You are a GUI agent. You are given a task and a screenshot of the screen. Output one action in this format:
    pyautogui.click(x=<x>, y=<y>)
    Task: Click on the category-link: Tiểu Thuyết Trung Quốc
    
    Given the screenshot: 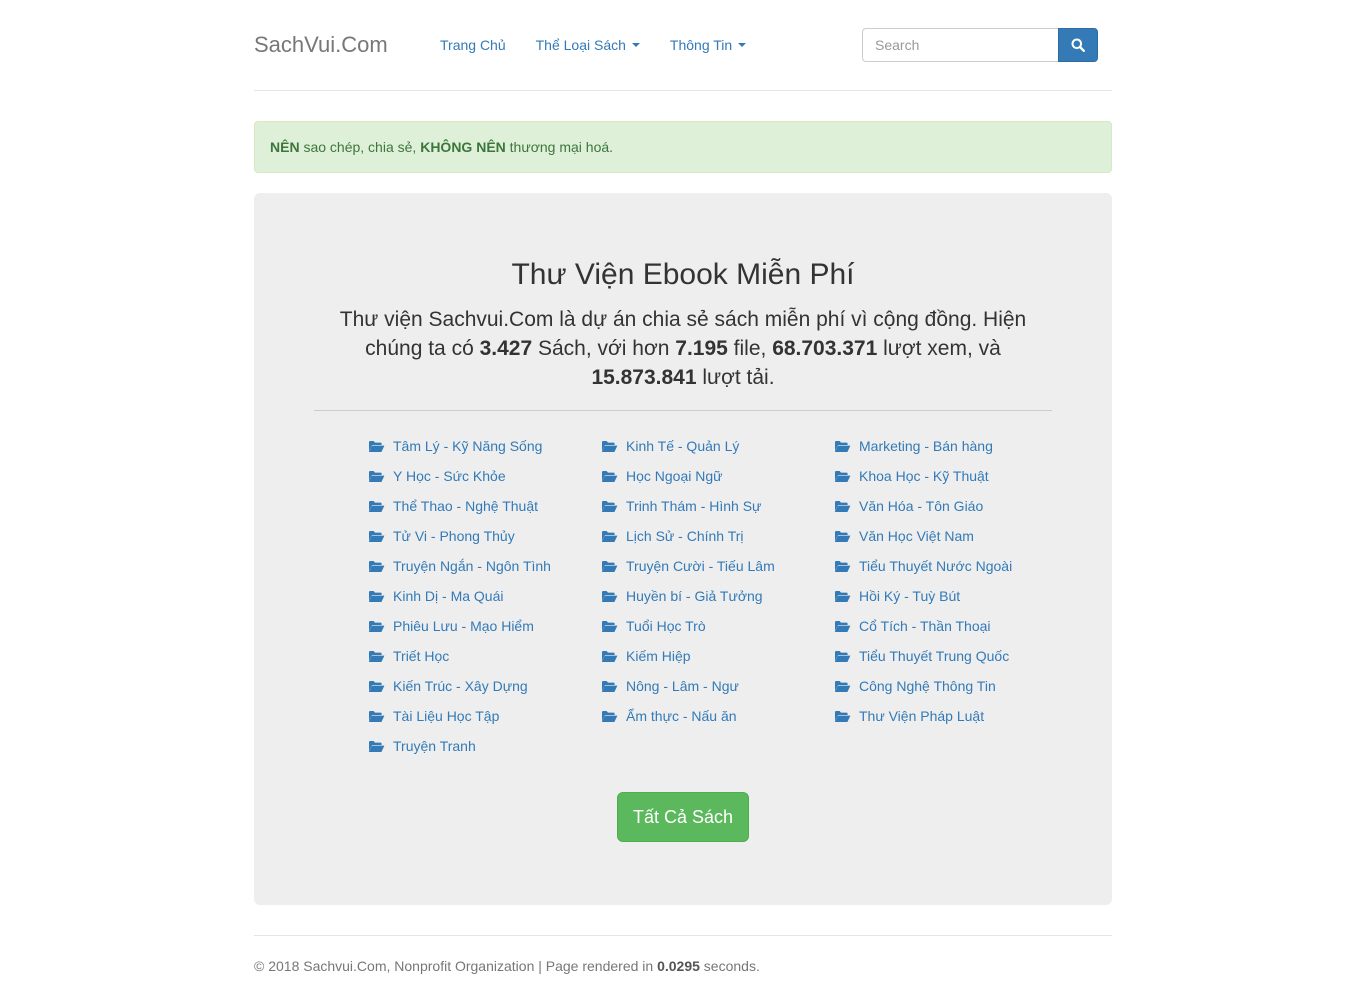 What is the action you would take?
    pyautogui.click(x=923, y=656)
    